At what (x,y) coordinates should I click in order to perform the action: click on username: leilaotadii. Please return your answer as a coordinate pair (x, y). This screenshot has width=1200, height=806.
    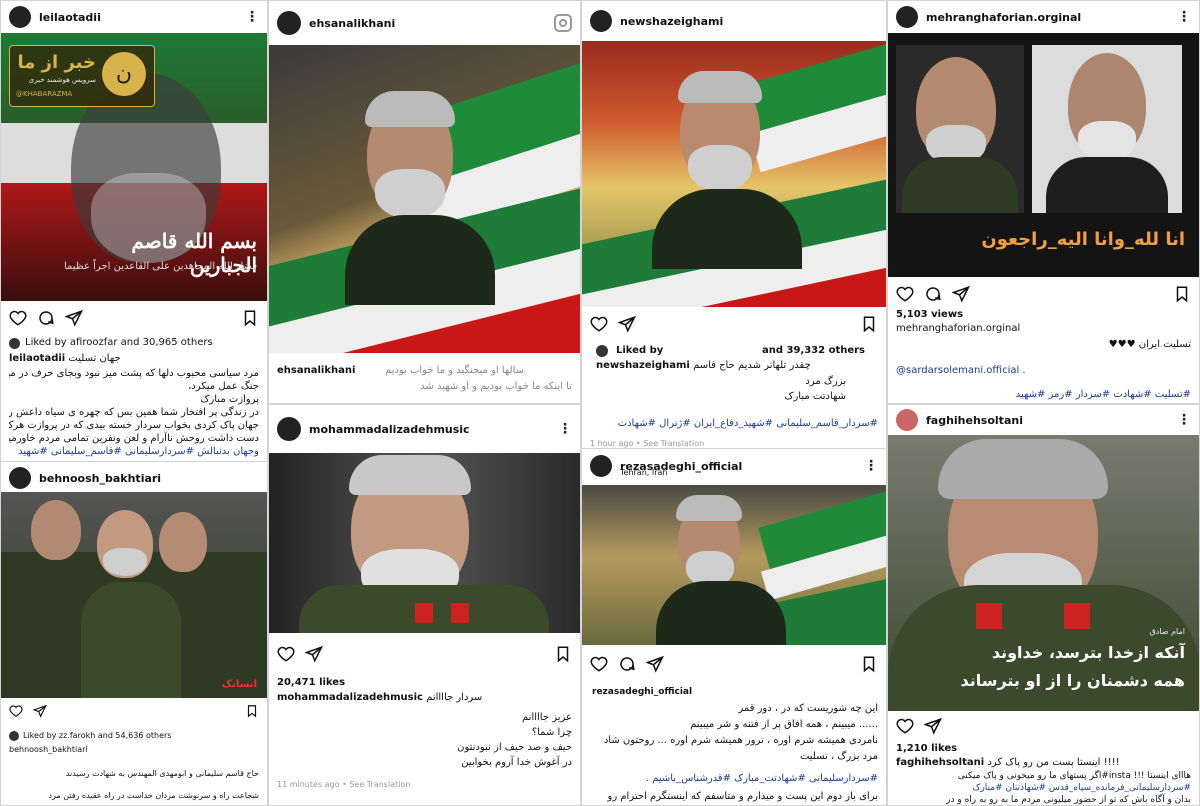
    Looking at the image, I should click on (138, 17).